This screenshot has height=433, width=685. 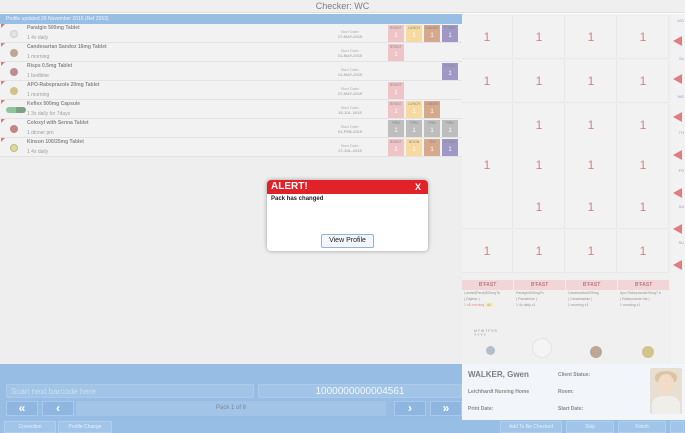 What do you see at coordinates (289, 186) in the screenshot?
I see `alert-title: ALERT!` at bounding box center [289, 186].